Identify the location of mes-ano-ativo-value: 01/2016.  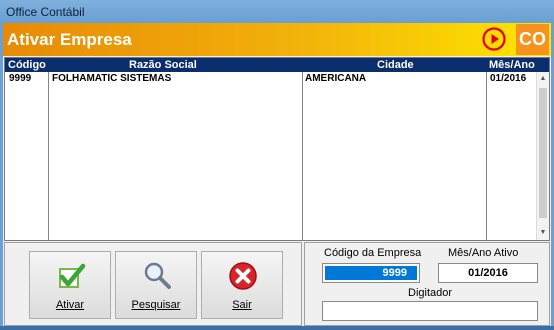
(488, 273).